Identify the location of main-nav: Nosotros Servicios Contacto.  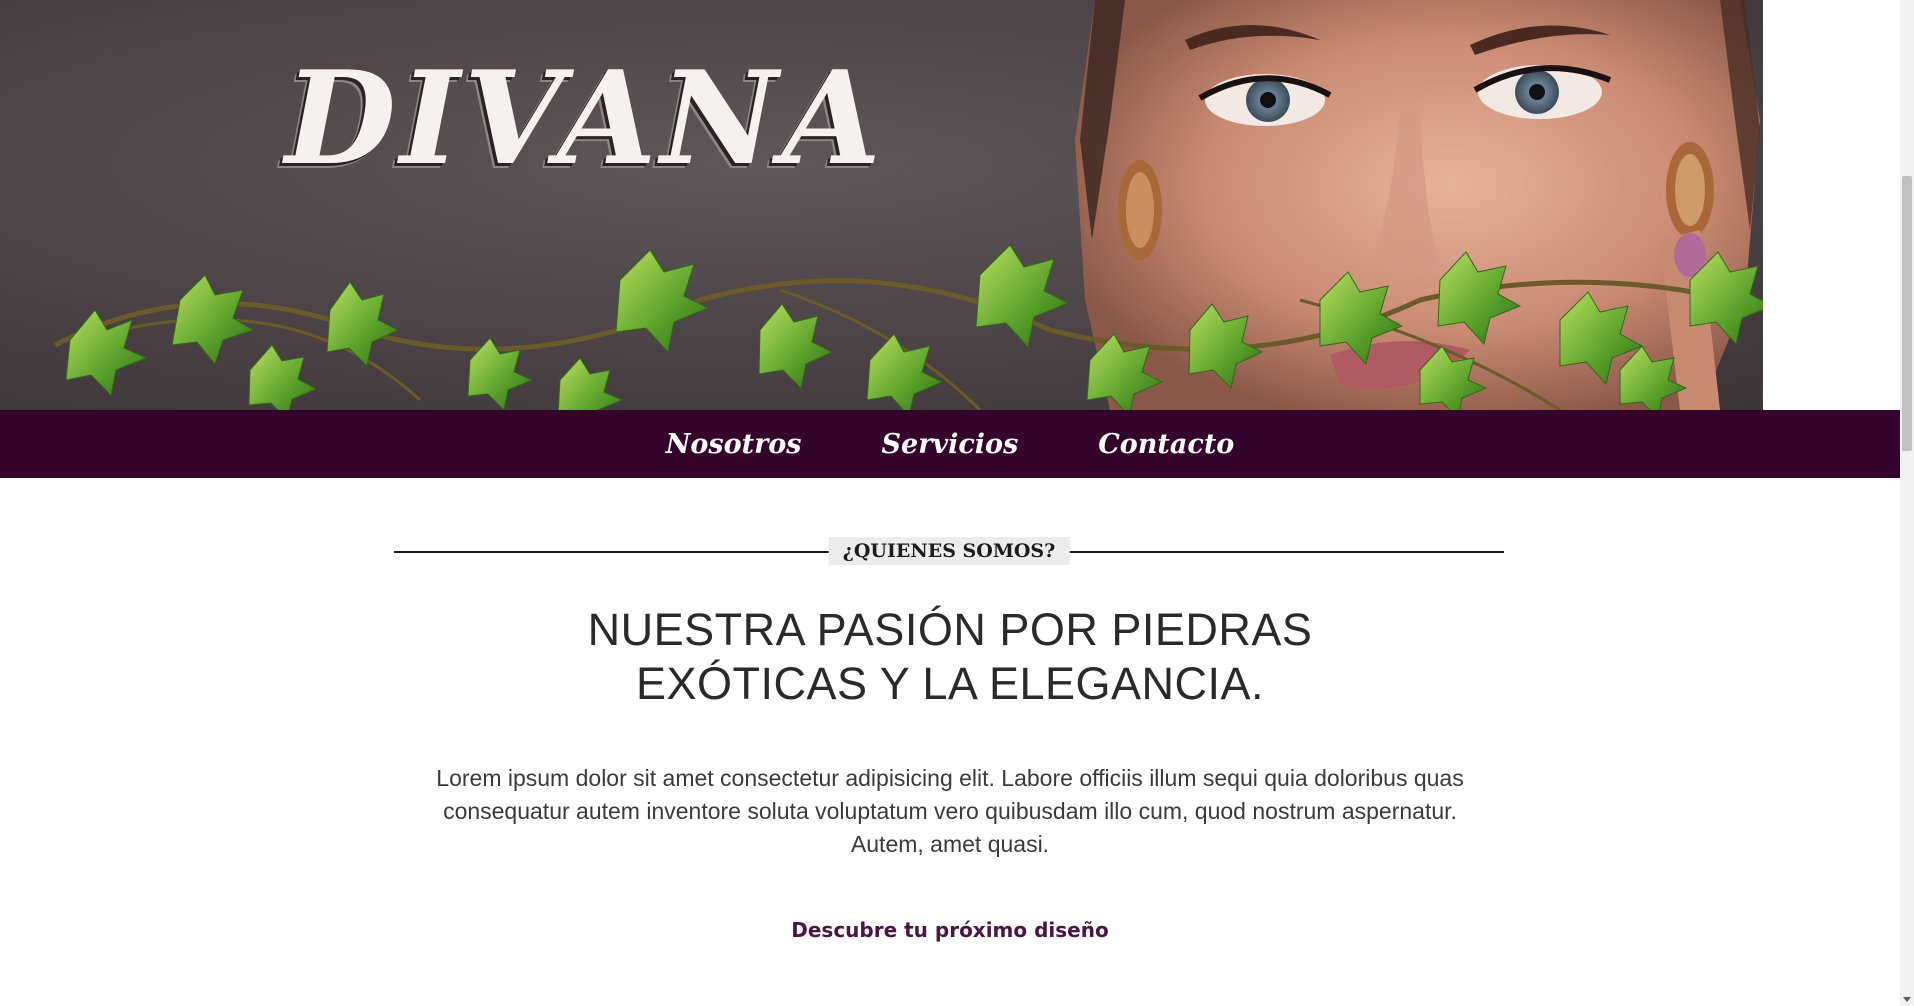
(950, 444).